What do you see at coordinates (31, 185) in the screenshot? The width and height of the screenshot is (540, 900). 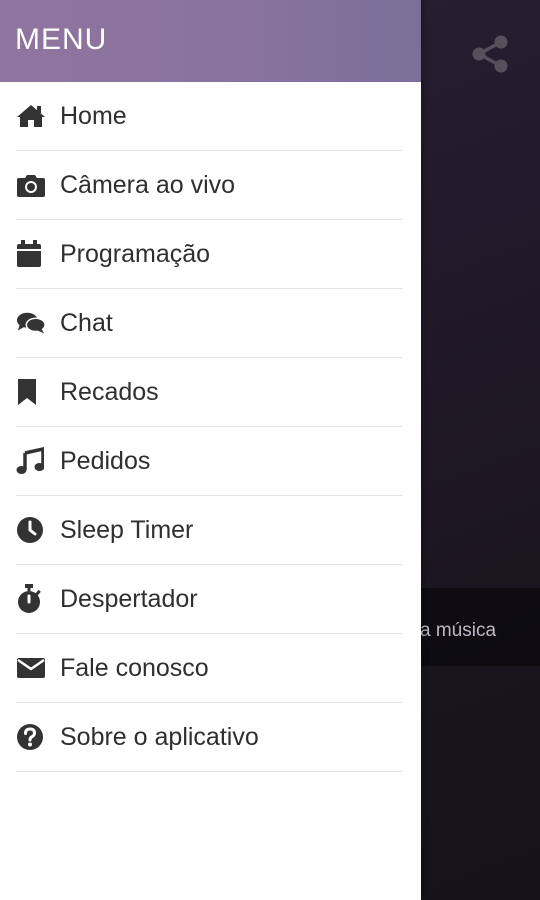 I see `camera-icon` at bounding box center [31, 185].